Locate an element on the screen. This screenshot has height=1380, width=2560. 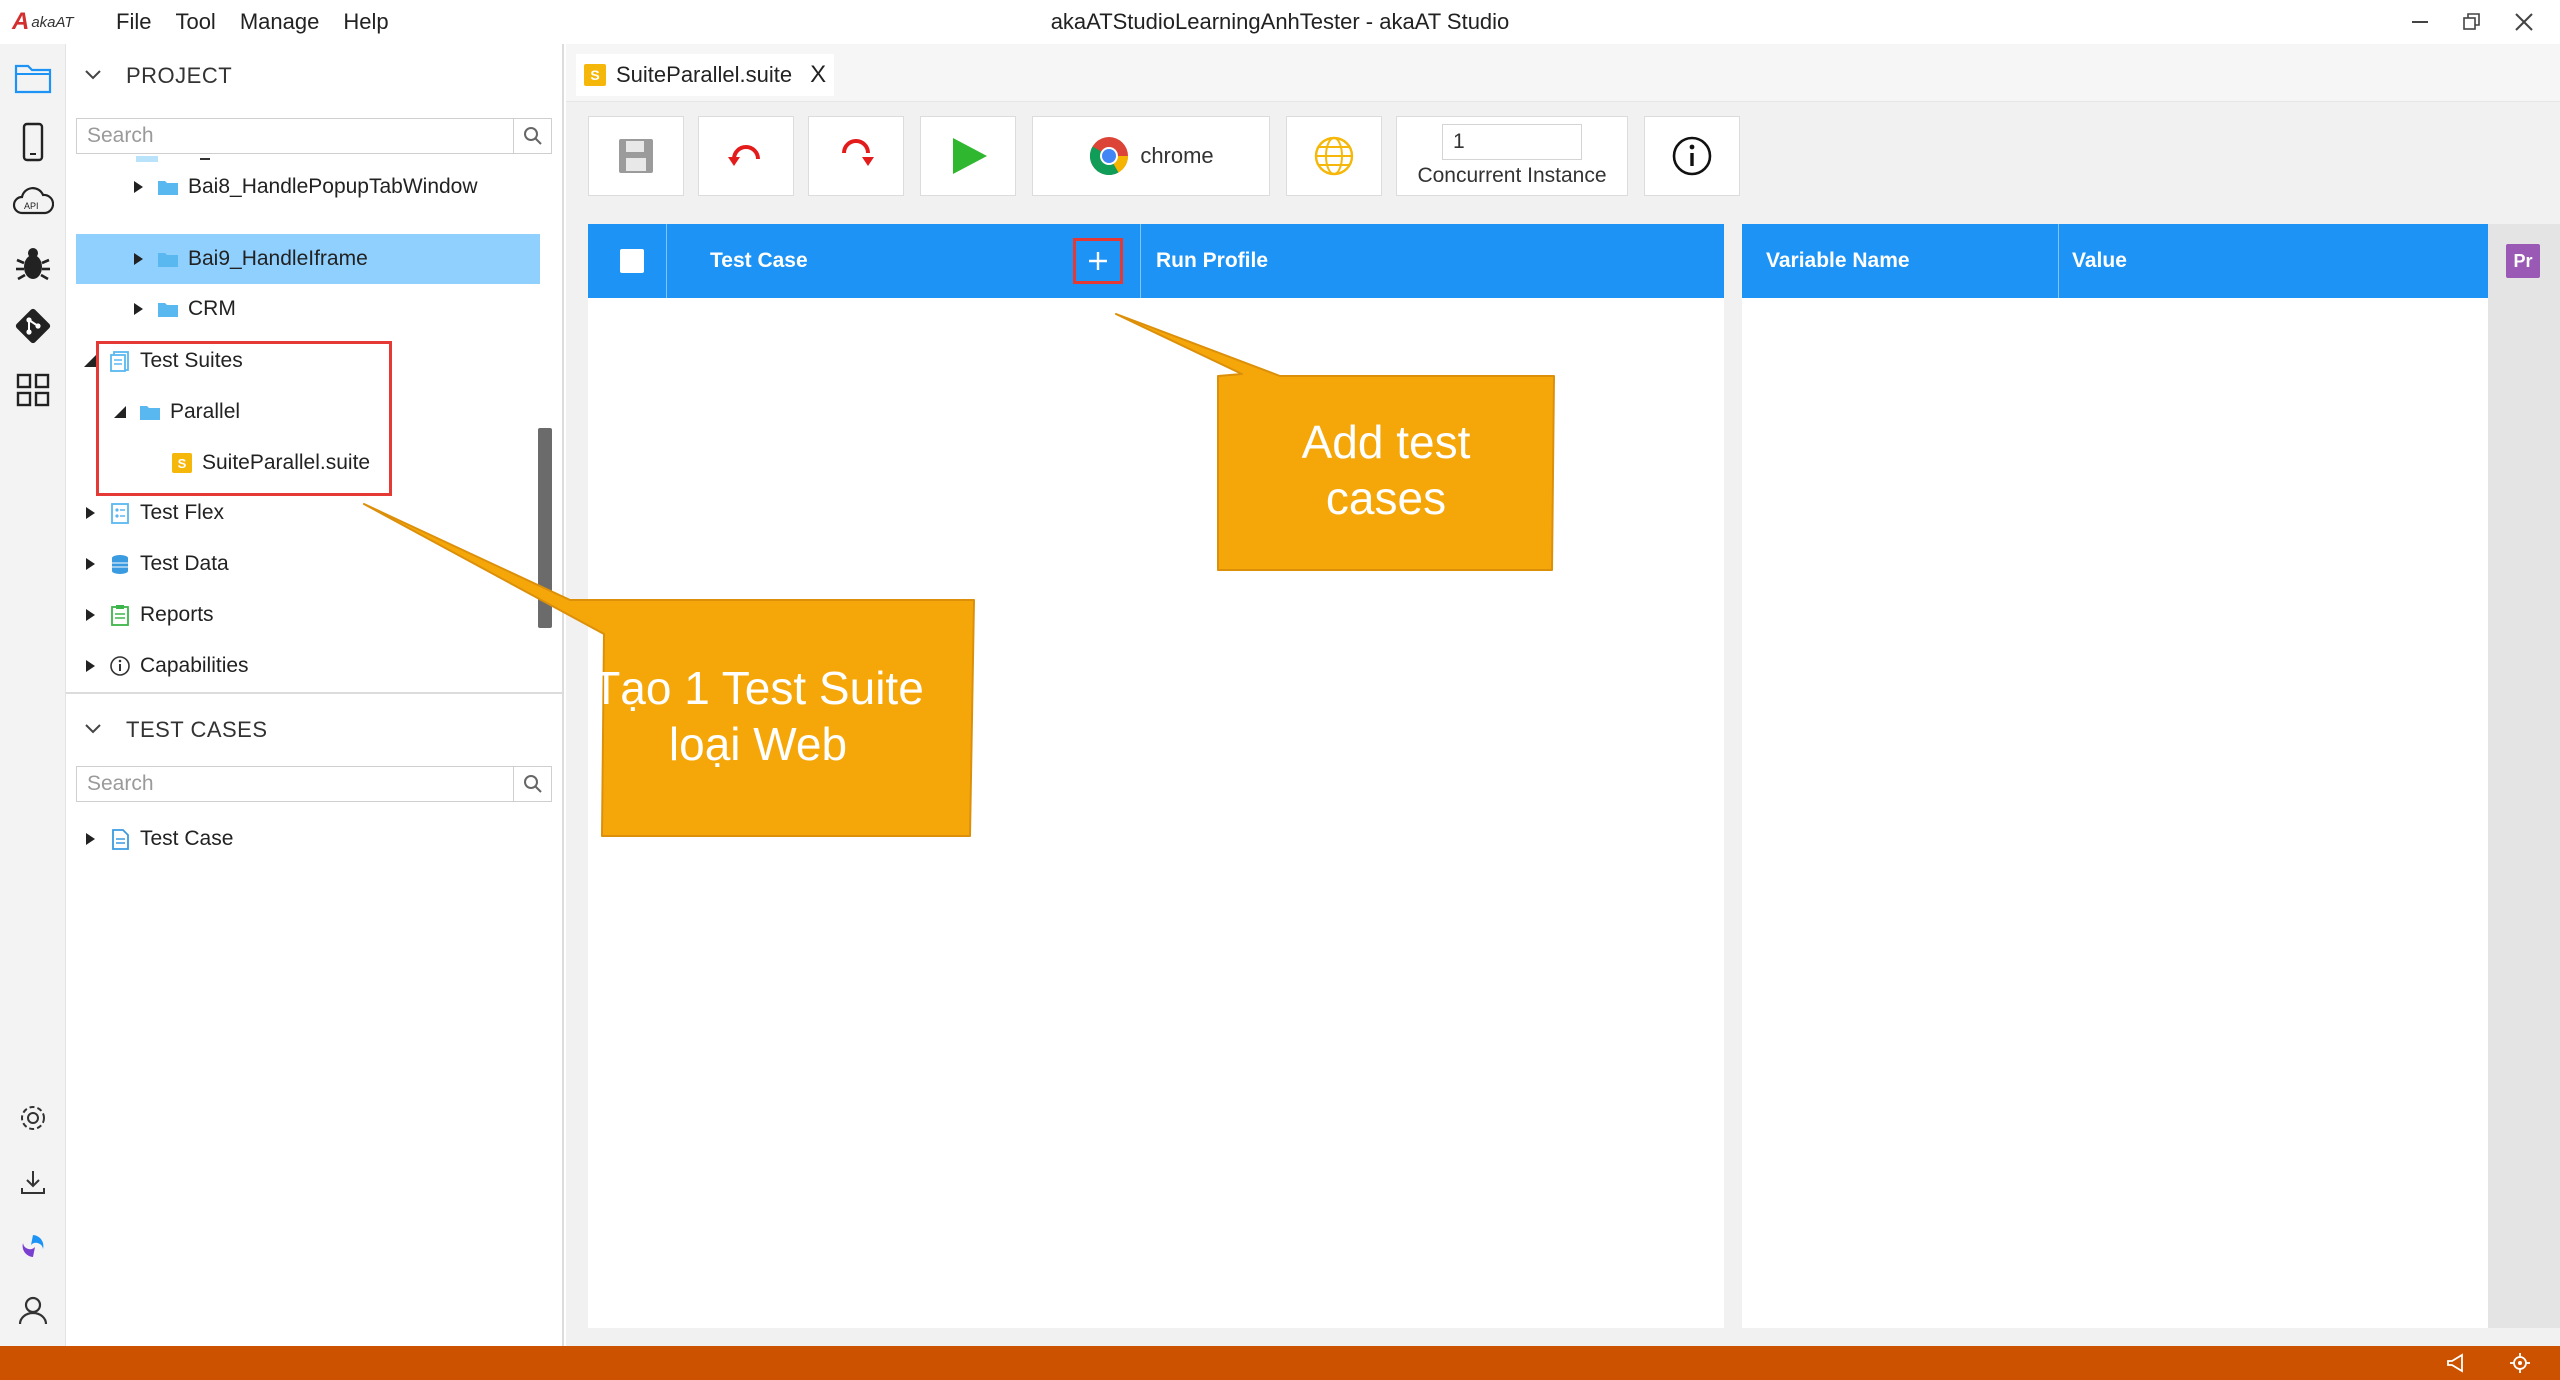
tab-suiteparallel: S SuiteParallel.suite X is located at coordinates (705, 75).